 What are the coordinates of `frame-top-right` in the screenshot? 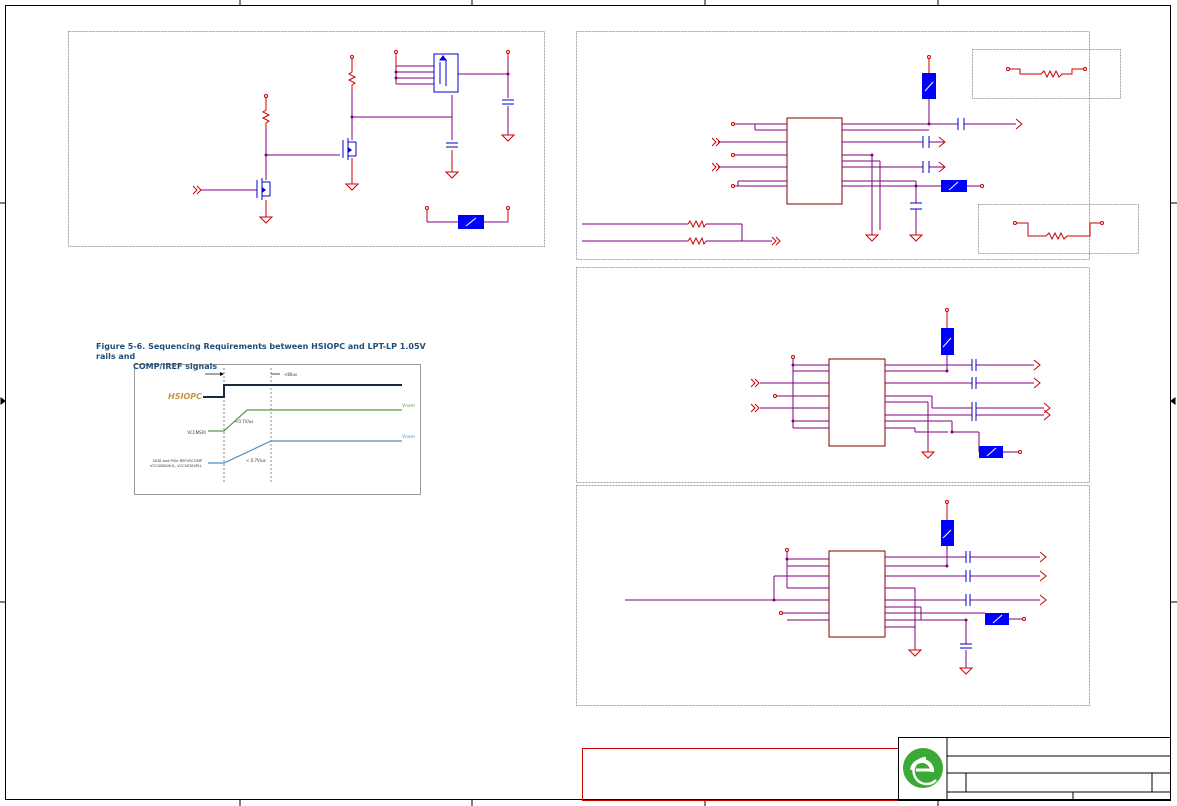 It's located at (833, 145).